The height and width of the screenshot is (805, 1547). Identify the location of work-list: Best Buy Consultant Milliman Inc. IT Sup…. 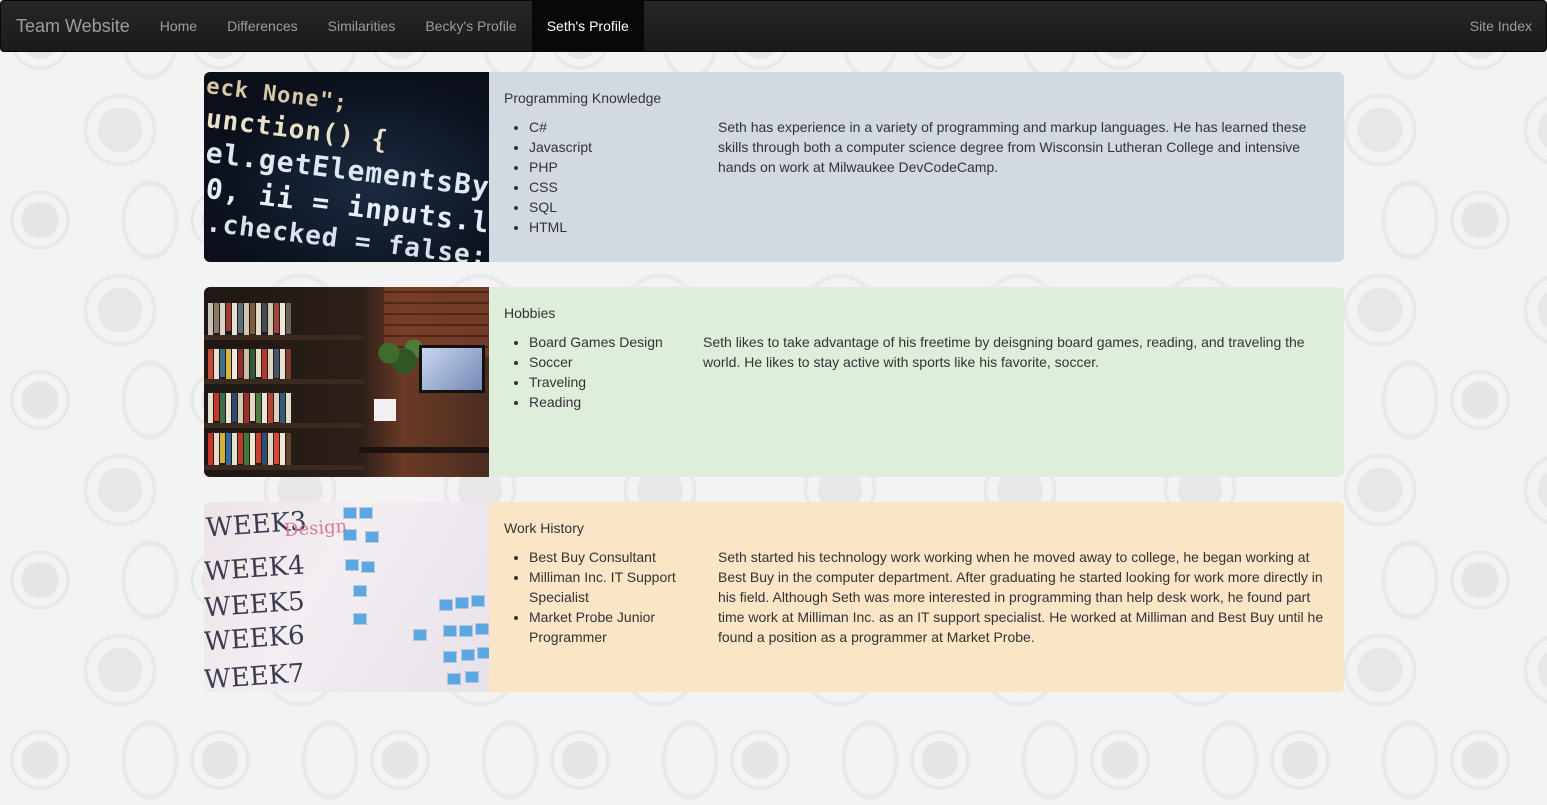
(611, 597).